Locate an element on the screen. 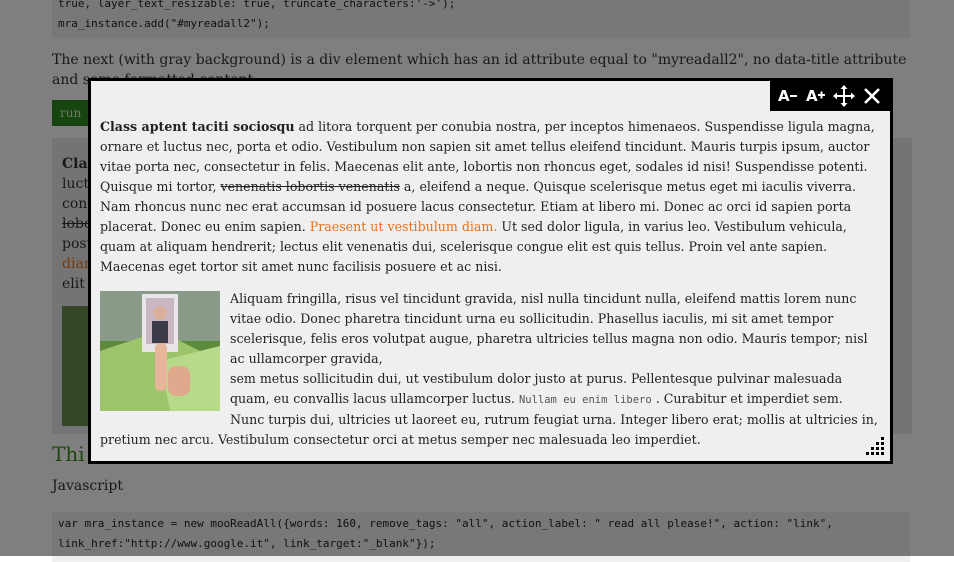 This screenshot has width=954, height=562. close-button is located at coordinates (872, 96).